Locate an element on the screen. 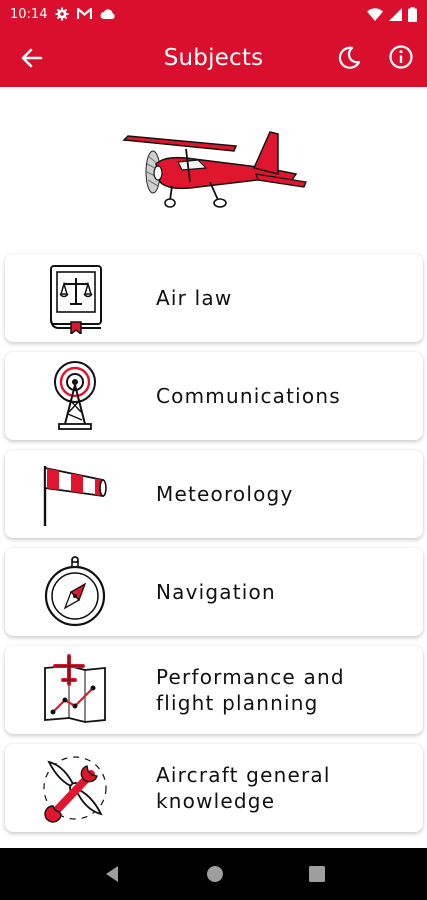 This screenshot has height=900, width=427. info-icon is located at coordinates (401, 57).